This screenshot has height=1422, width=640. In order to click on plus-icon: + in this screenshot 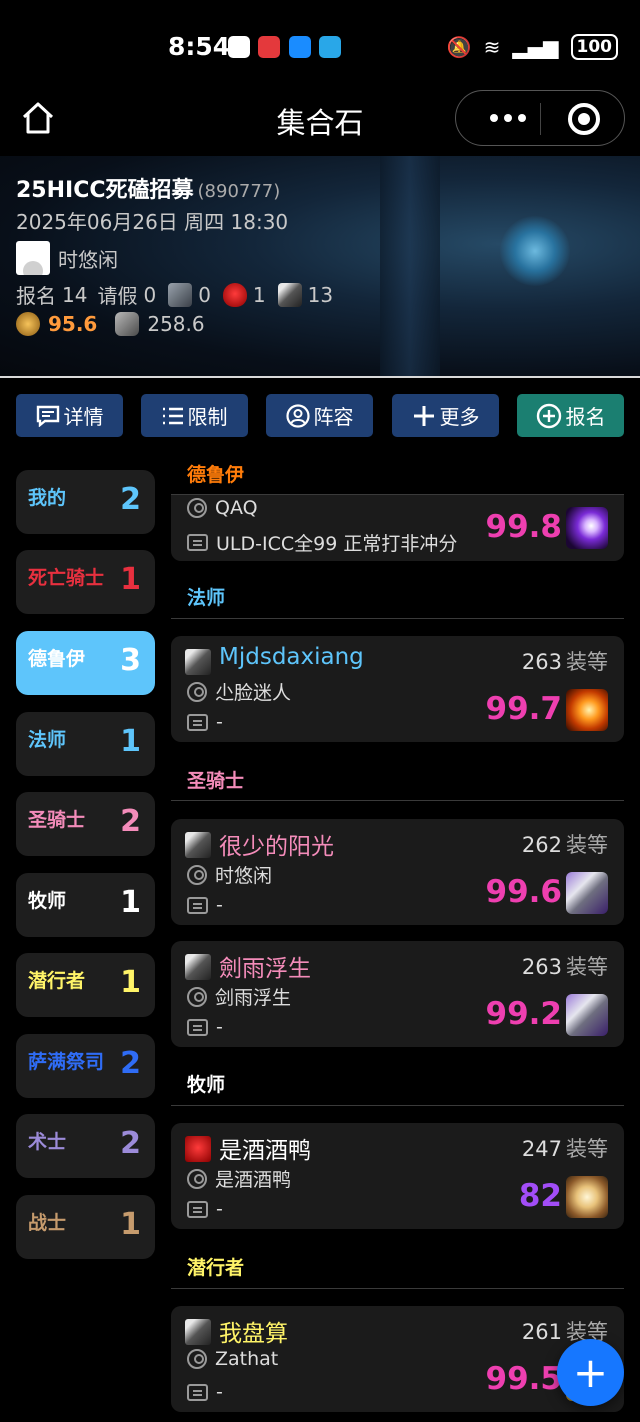, I will do `click(590, 1372)`.